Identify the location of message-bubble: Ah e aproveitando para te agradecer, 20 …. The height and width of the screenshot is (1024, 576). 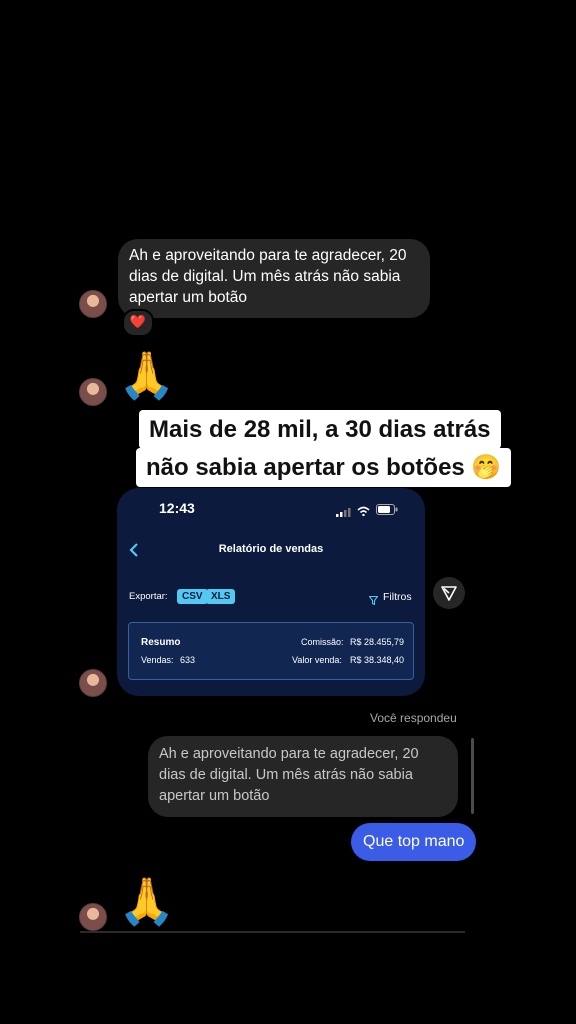
(274, 278).